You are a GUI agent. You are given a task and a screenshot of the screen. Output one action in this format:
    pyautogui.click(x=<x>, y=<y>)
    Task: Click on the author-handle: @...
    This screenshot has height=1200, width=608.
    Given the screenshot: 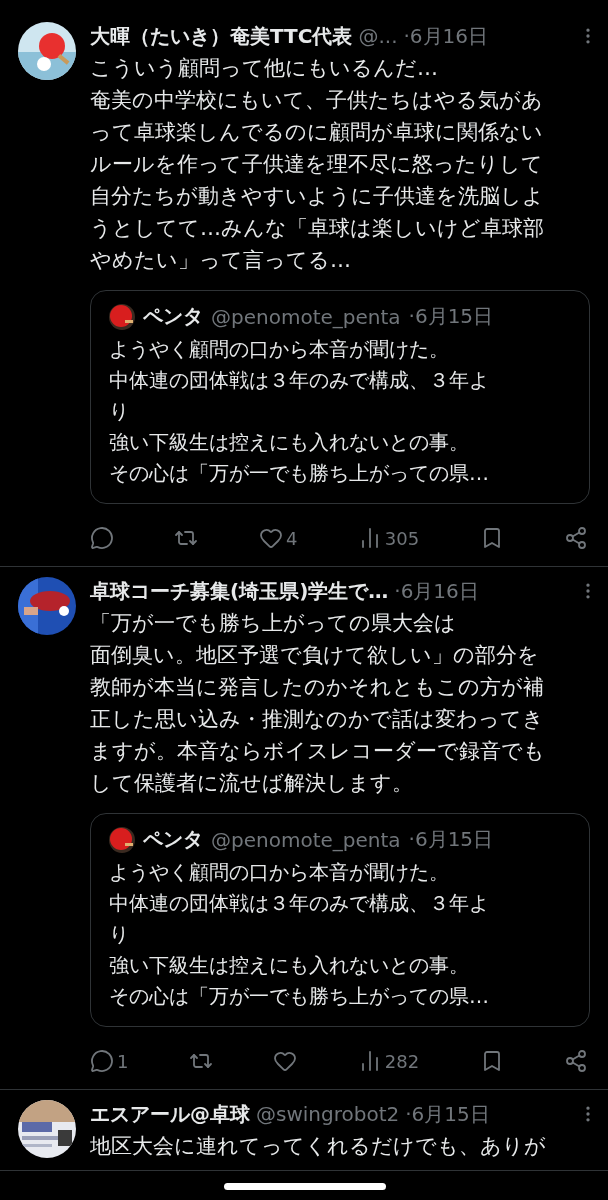 What is the action you would take?
    pyautogui.click(x=378, y=36)
    